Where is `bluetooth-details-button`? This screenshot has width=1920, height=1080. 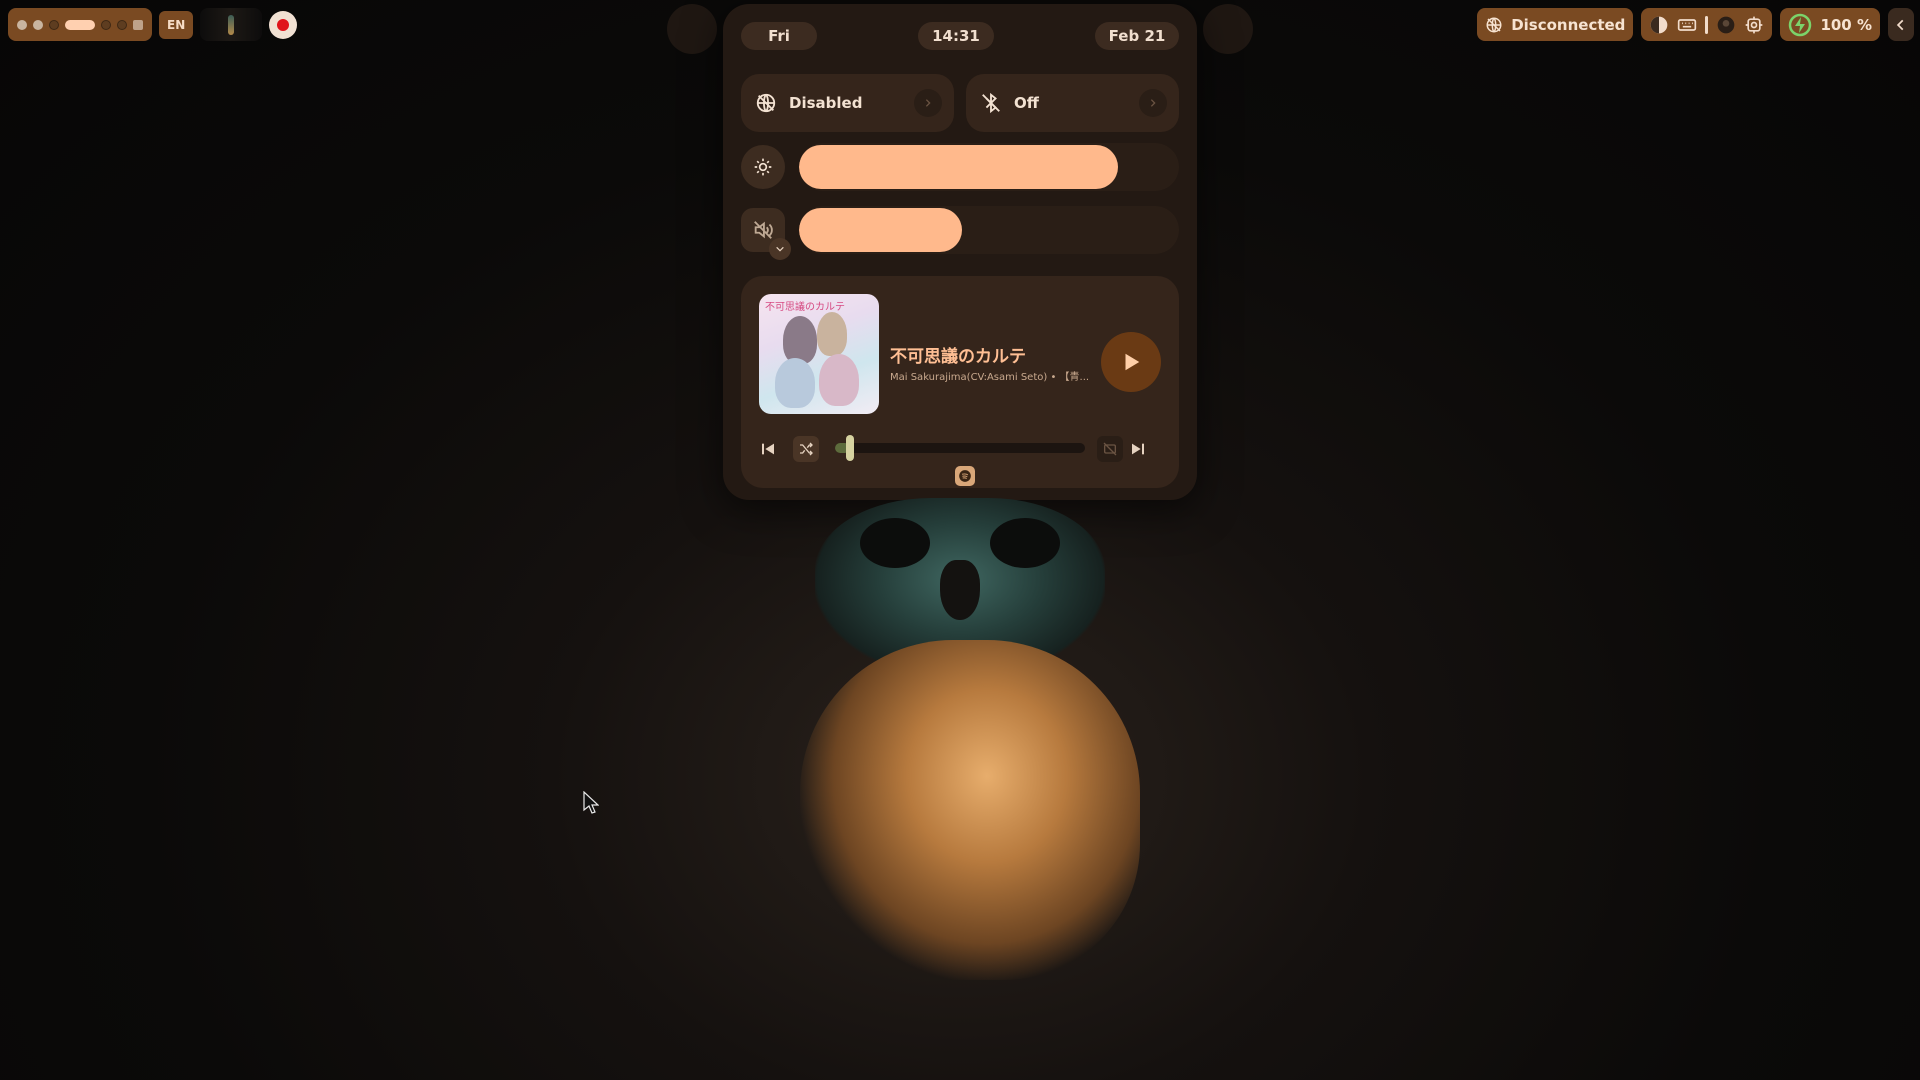 bluetooth-details-button is located at coordinates (1153, 103).